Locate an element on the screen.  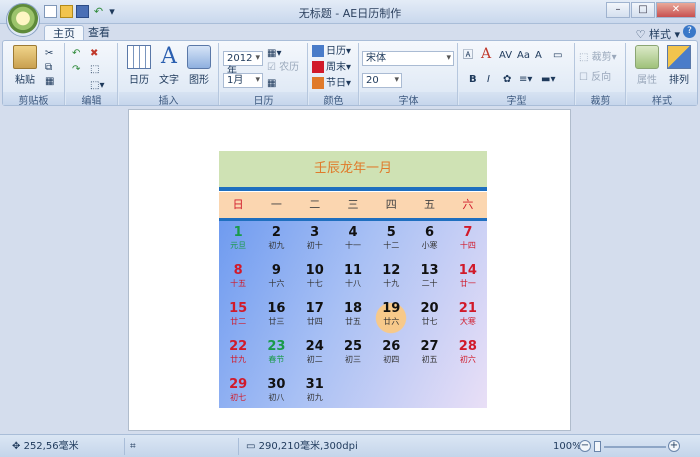
group-edit: ↶ ✖ ↷ ⬚ ⬚▾ 编辑 is located at coordinates (92, 75).